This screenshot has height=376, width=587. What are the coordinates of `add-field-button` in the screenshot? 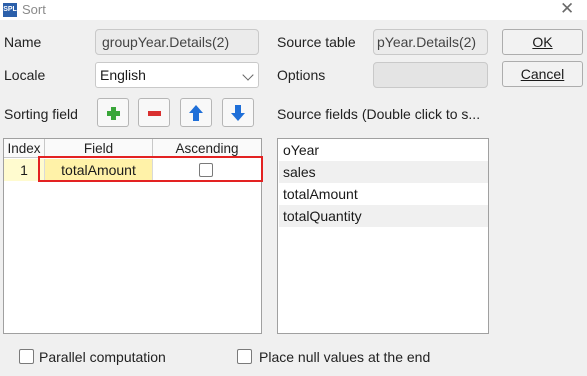 It's located at (113, 112).